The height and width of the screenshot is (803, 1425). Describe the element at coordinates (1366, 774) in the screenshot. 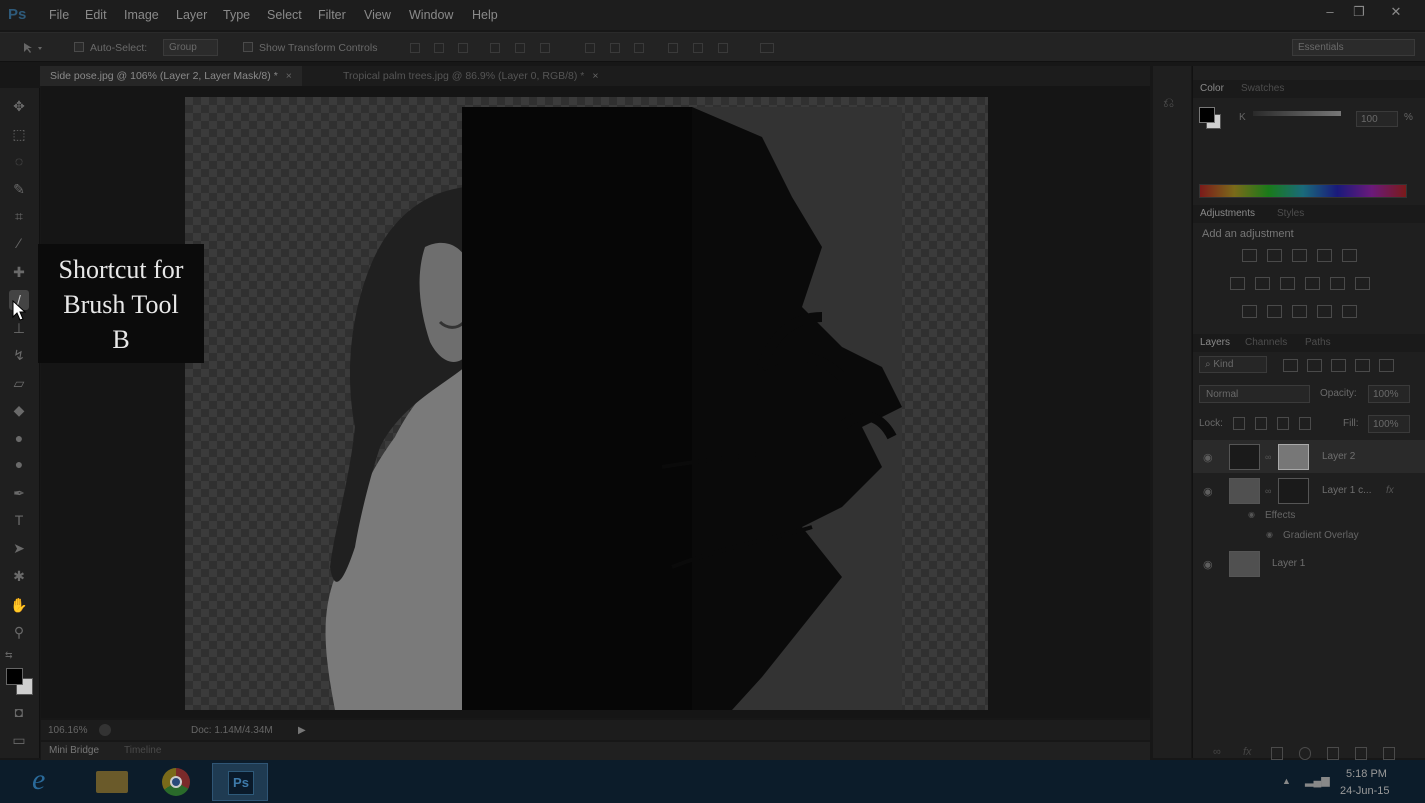

I see `clock-time: 5:18 PM` at that location.